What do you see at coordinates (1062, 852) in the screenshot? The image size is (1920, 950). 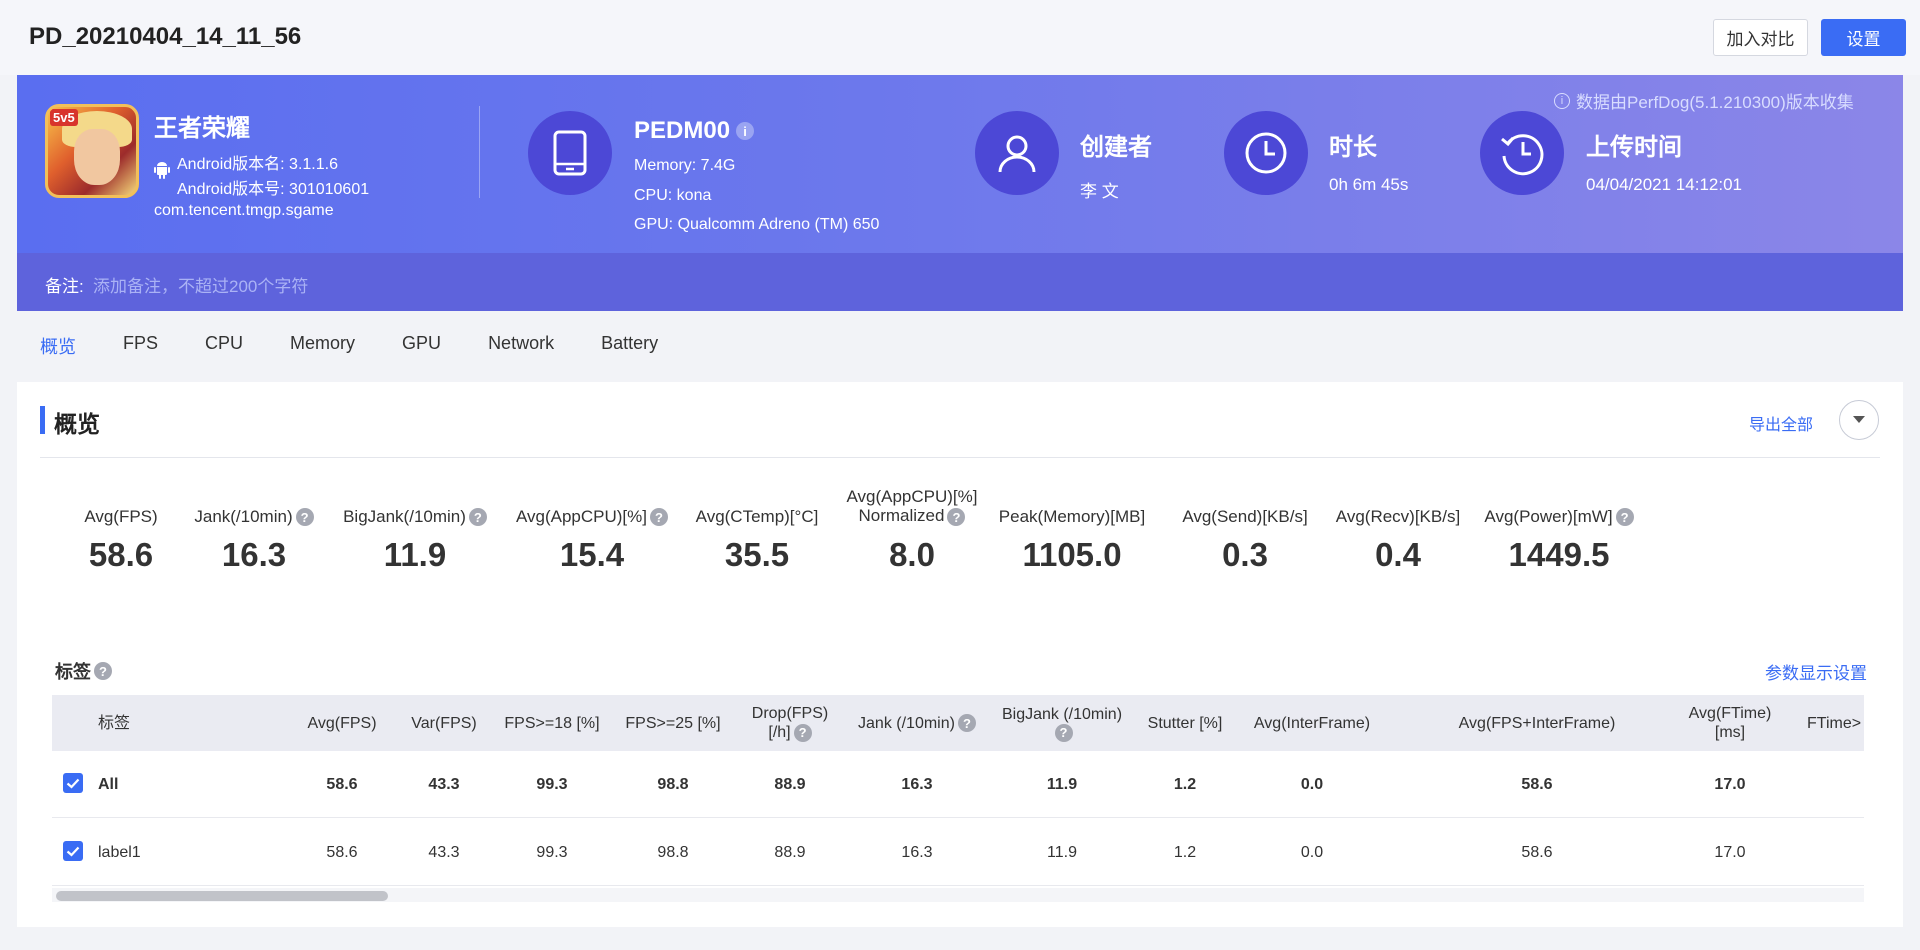 I see `cell-bigjank: 11.9` at bounding box center [1062, 852].